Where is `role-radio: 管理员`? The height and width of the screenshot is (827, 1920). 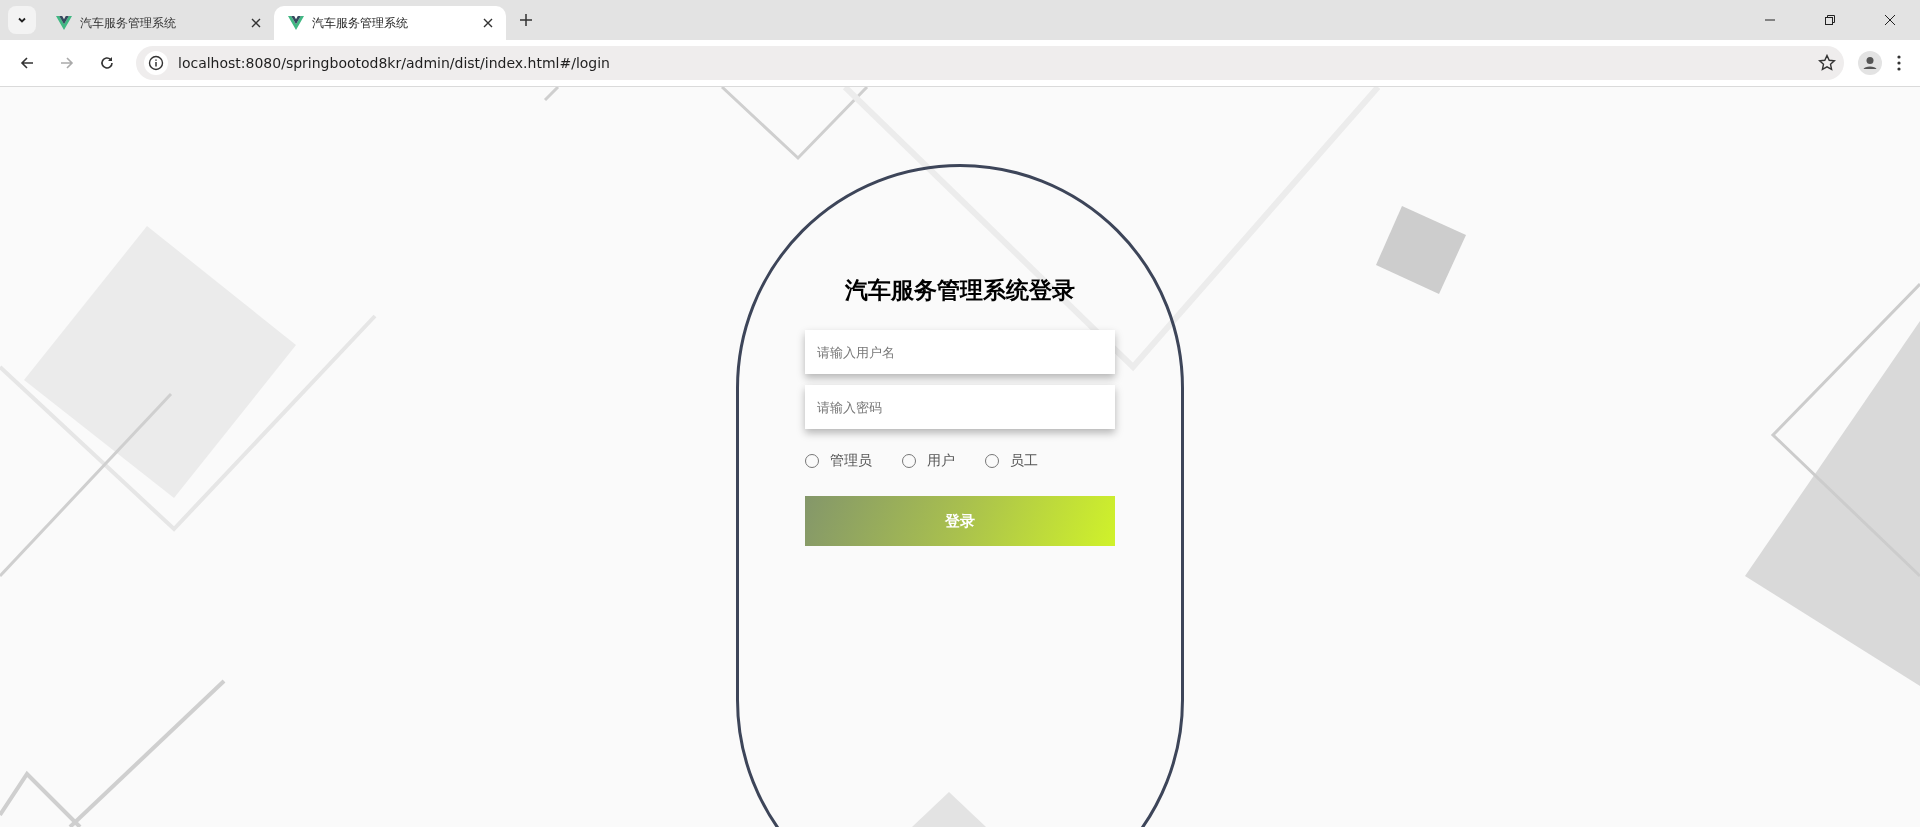 role-radio: 管理员 is located at coordinates (838, 461).